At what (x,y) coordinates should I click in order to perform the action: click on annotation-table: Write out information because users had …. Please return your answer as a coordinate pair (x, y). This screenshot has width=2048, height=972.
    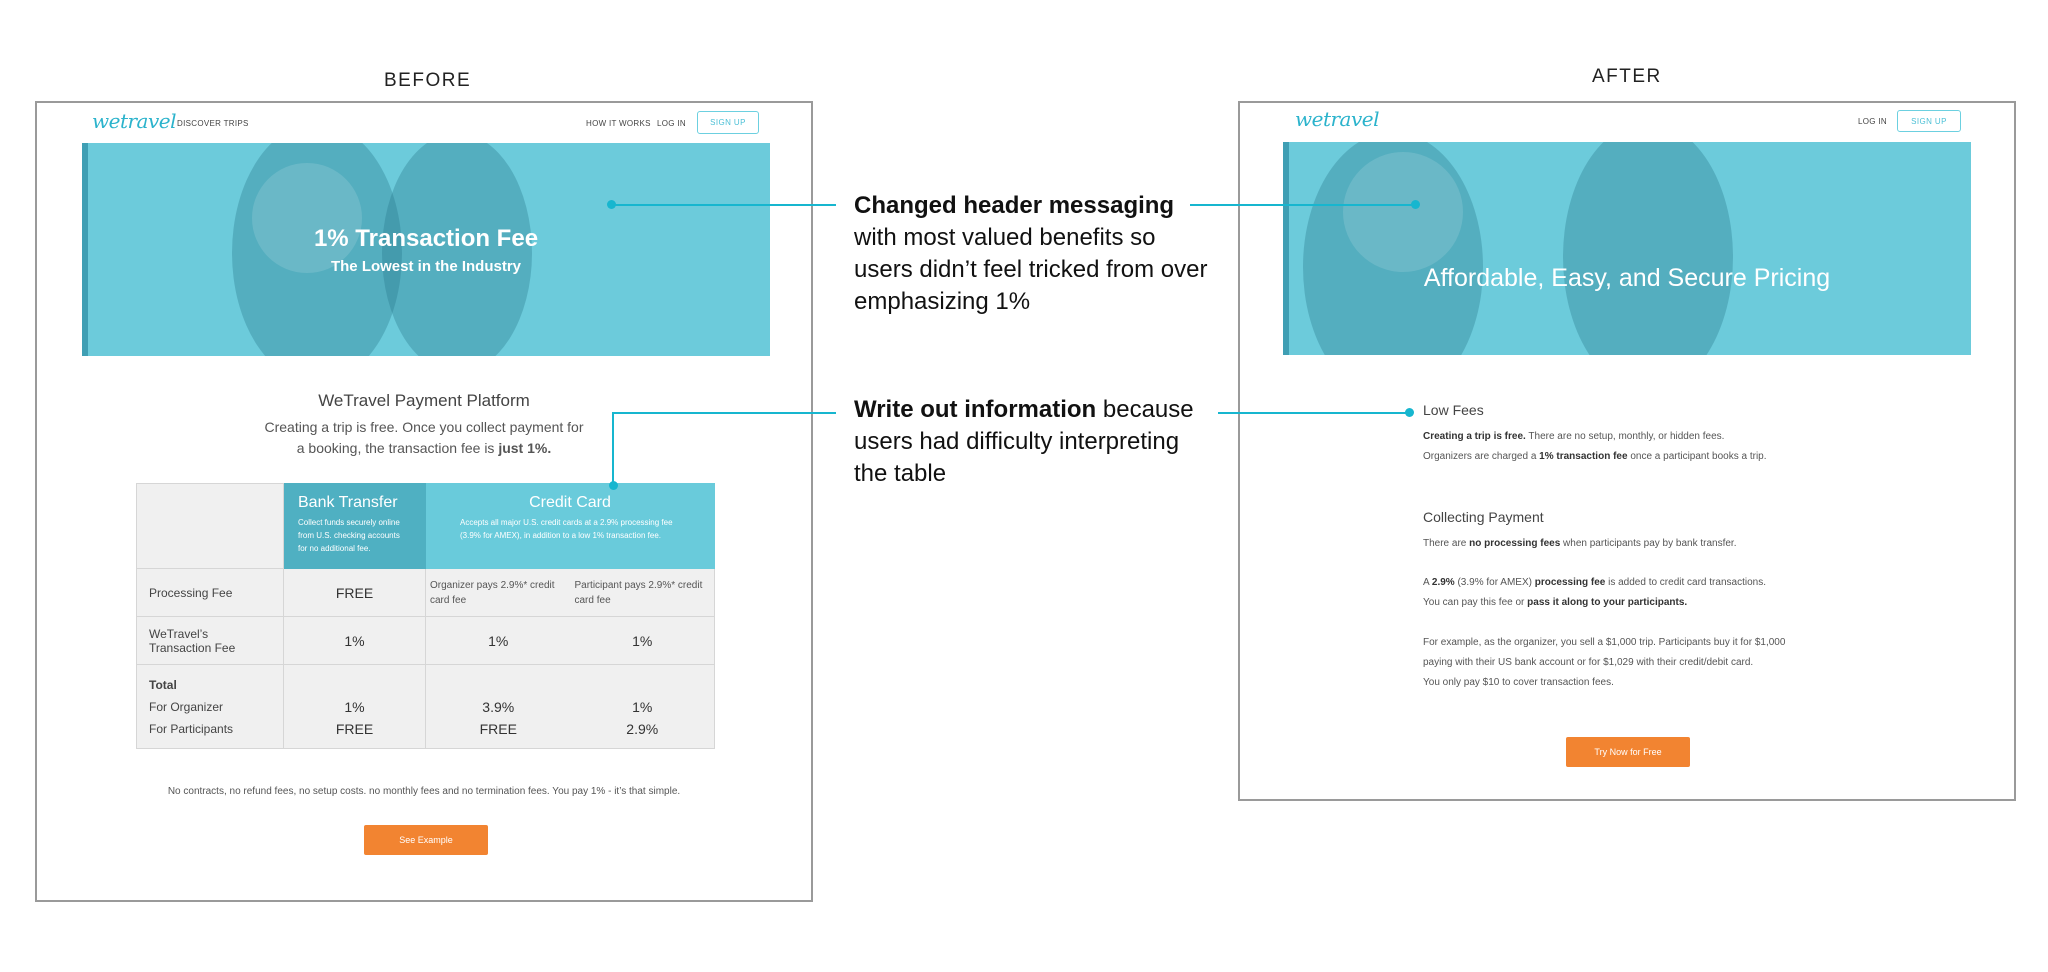
    Looking at the image, I should click on (1024, 441).